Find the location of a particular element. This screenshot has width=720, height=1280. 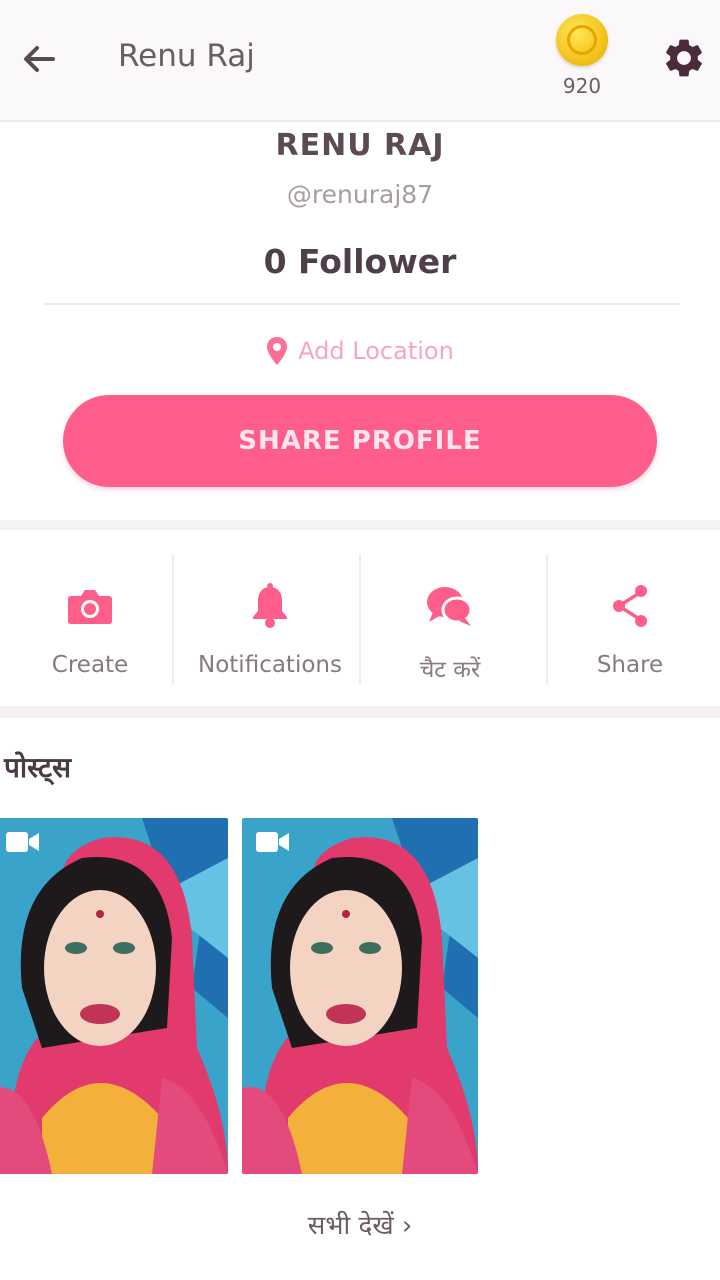

settings-button is located at coordinates (684, 58).